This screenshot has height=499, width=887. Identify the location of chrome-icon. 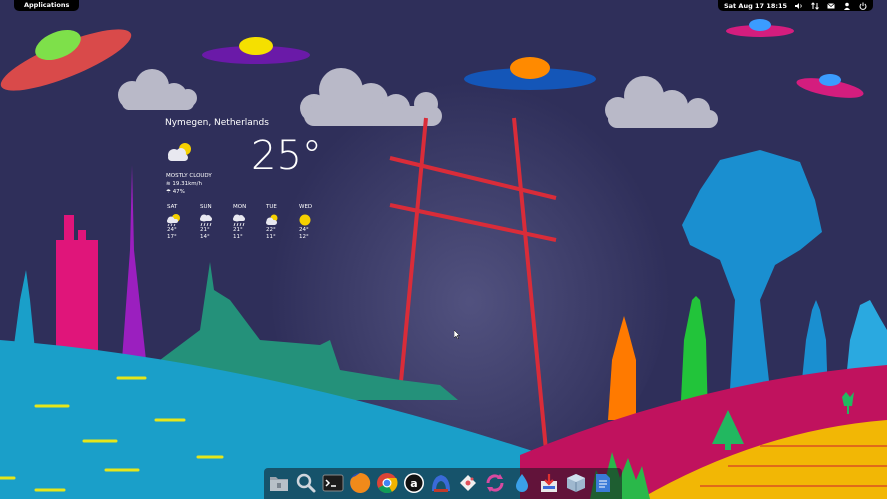
(387, 483).